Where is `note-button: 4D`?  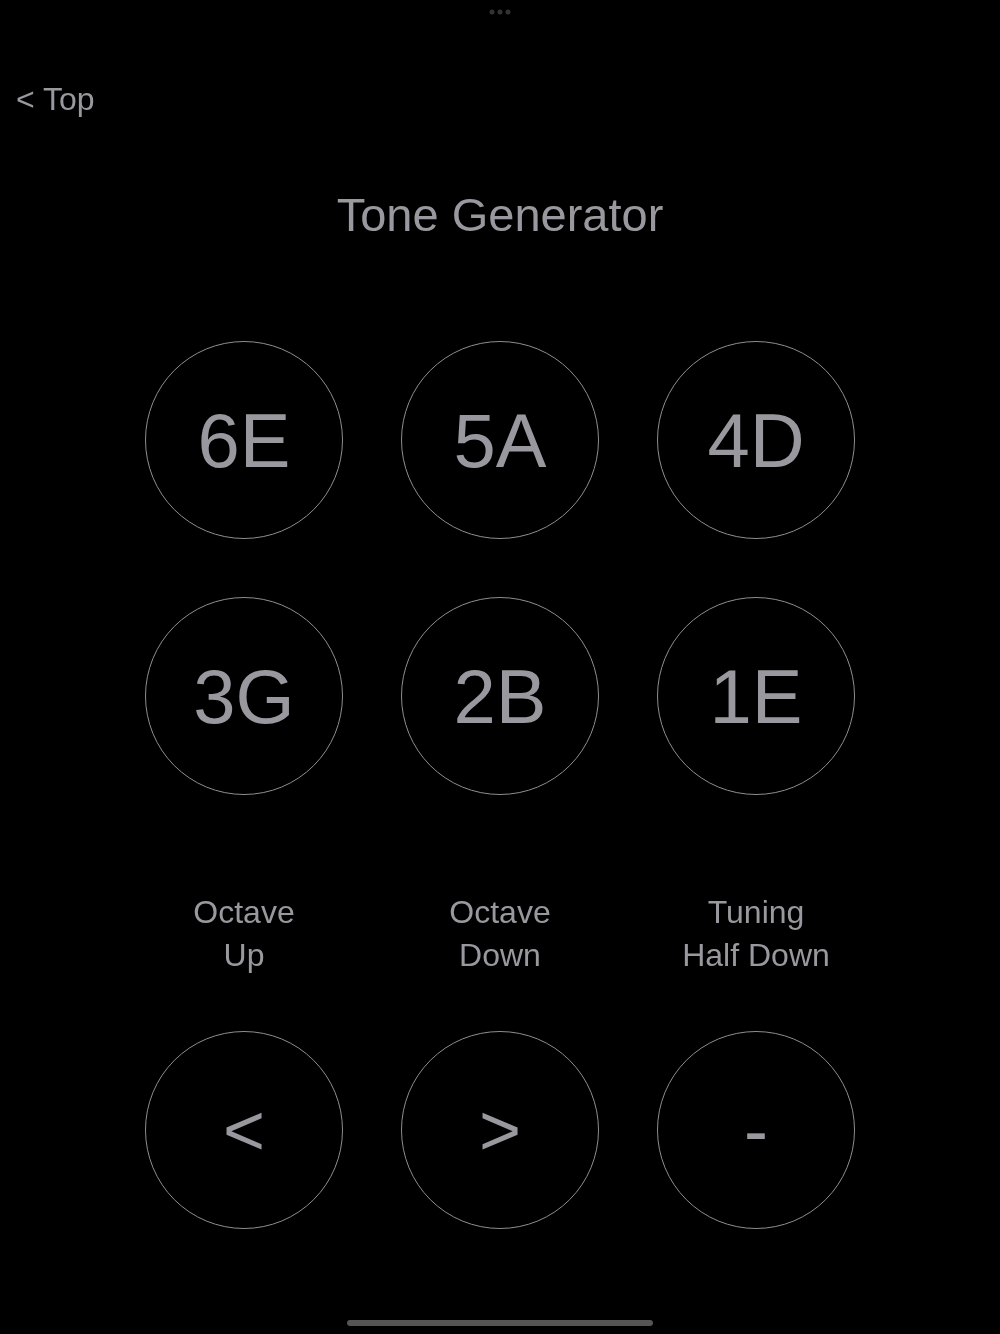
note-button: 4D is located at coordinates (756, 440).